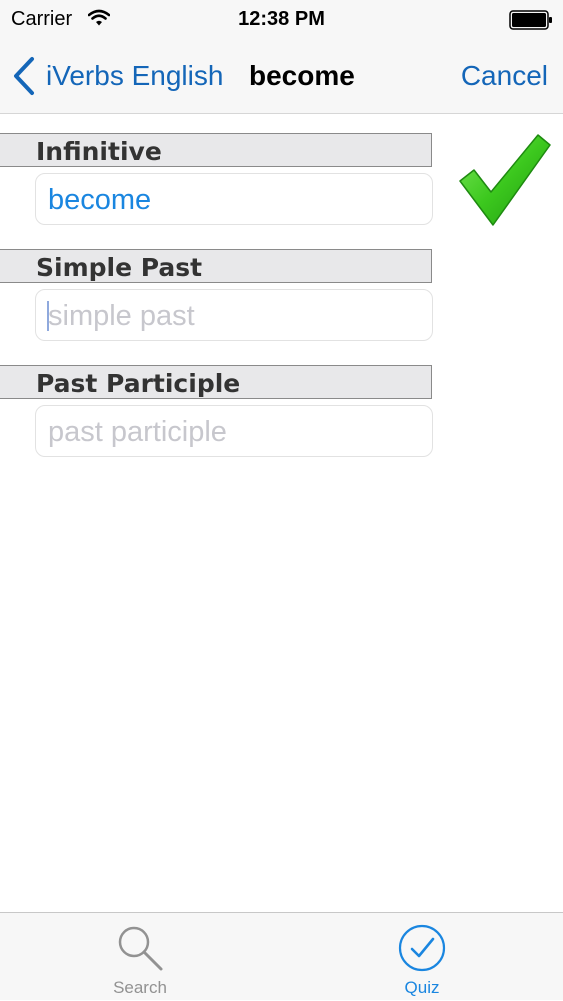 The width and height of the screenshot is (563, 1001). What do you see at coordinates (216, 150) in the screenshot?
I see `infinitive-header: Infinitive` at bounding box center [216, 150].